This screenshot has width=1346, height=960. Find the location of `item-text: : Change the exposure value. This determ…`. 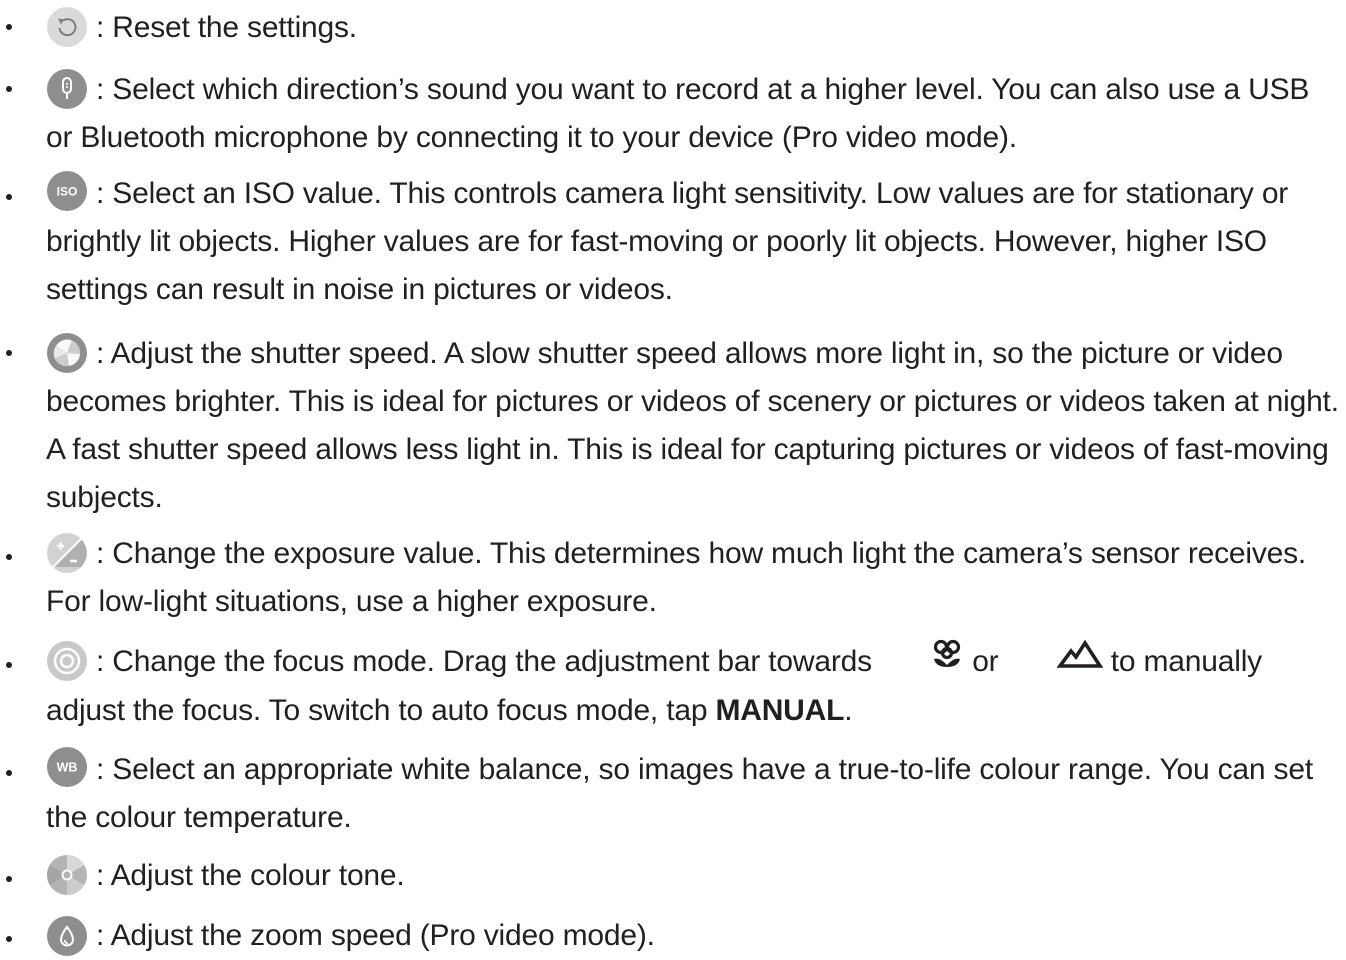

item-text: : Change the exposure value. This determ… is located at coordinates (676, 577).